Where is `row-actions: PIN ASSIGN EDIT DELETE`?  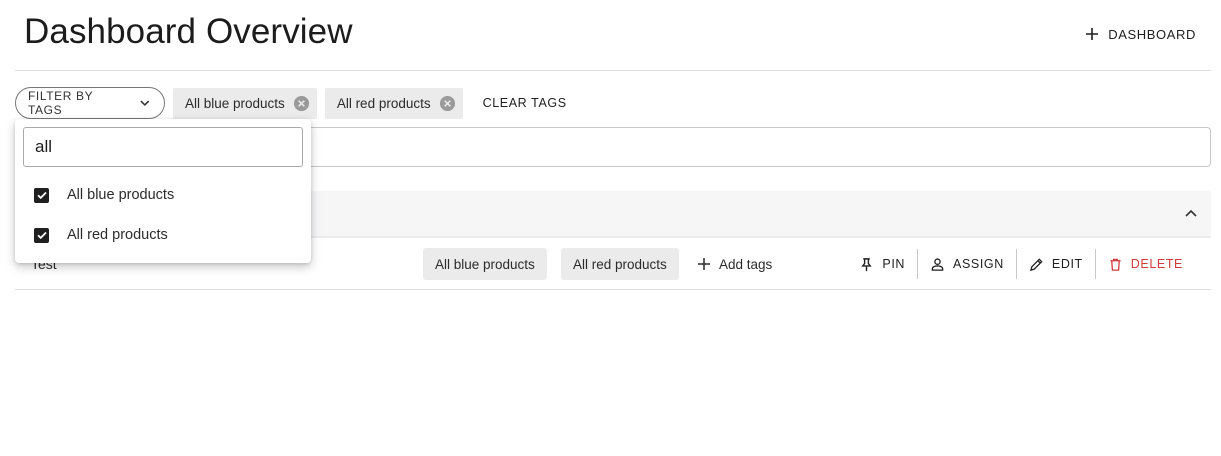
row-actions: PIN ASSIGN EDIT DELETE is located at coordinates (1021, 264).